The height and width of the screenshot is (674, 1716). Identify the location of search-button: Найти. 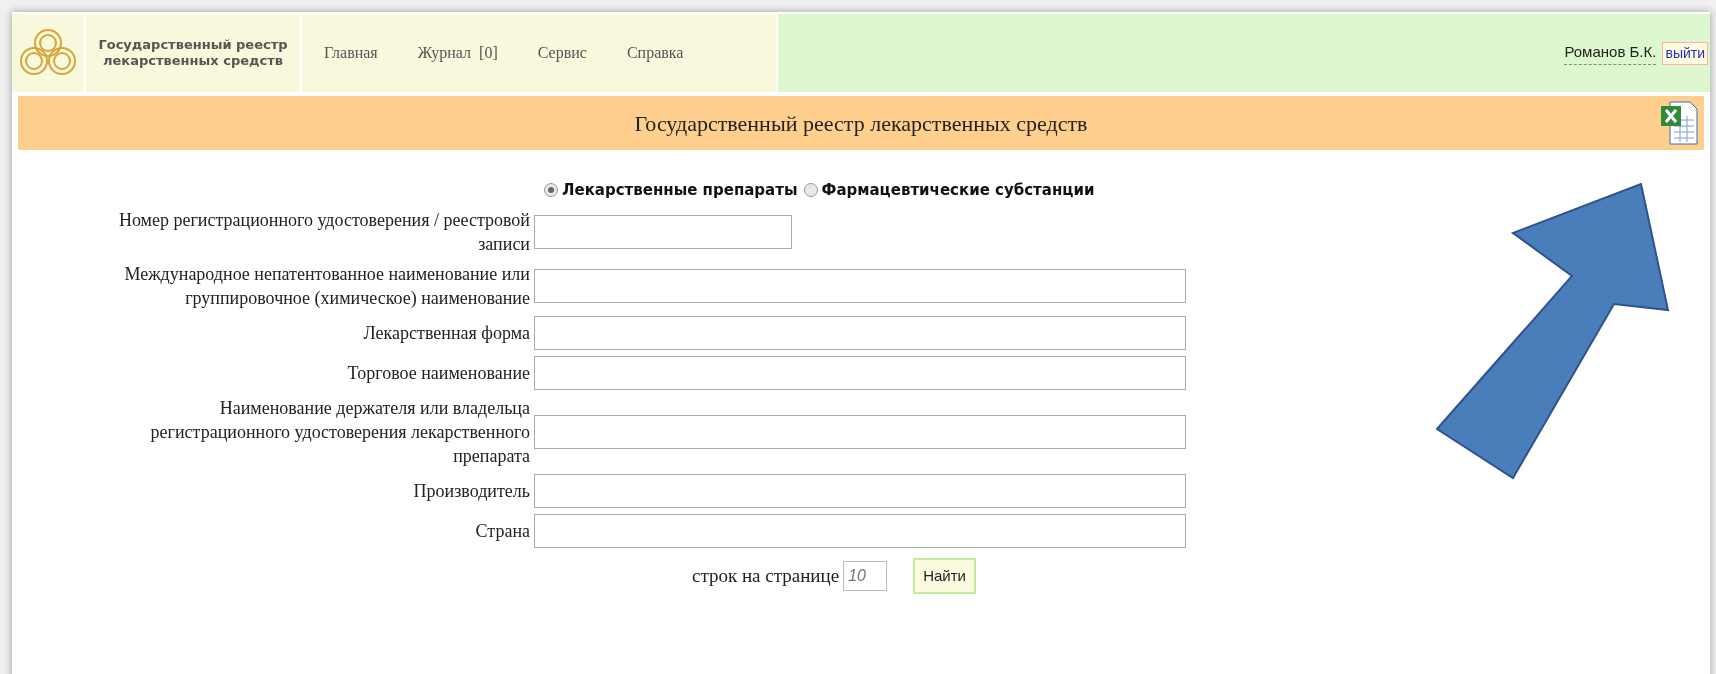
(944, 576).